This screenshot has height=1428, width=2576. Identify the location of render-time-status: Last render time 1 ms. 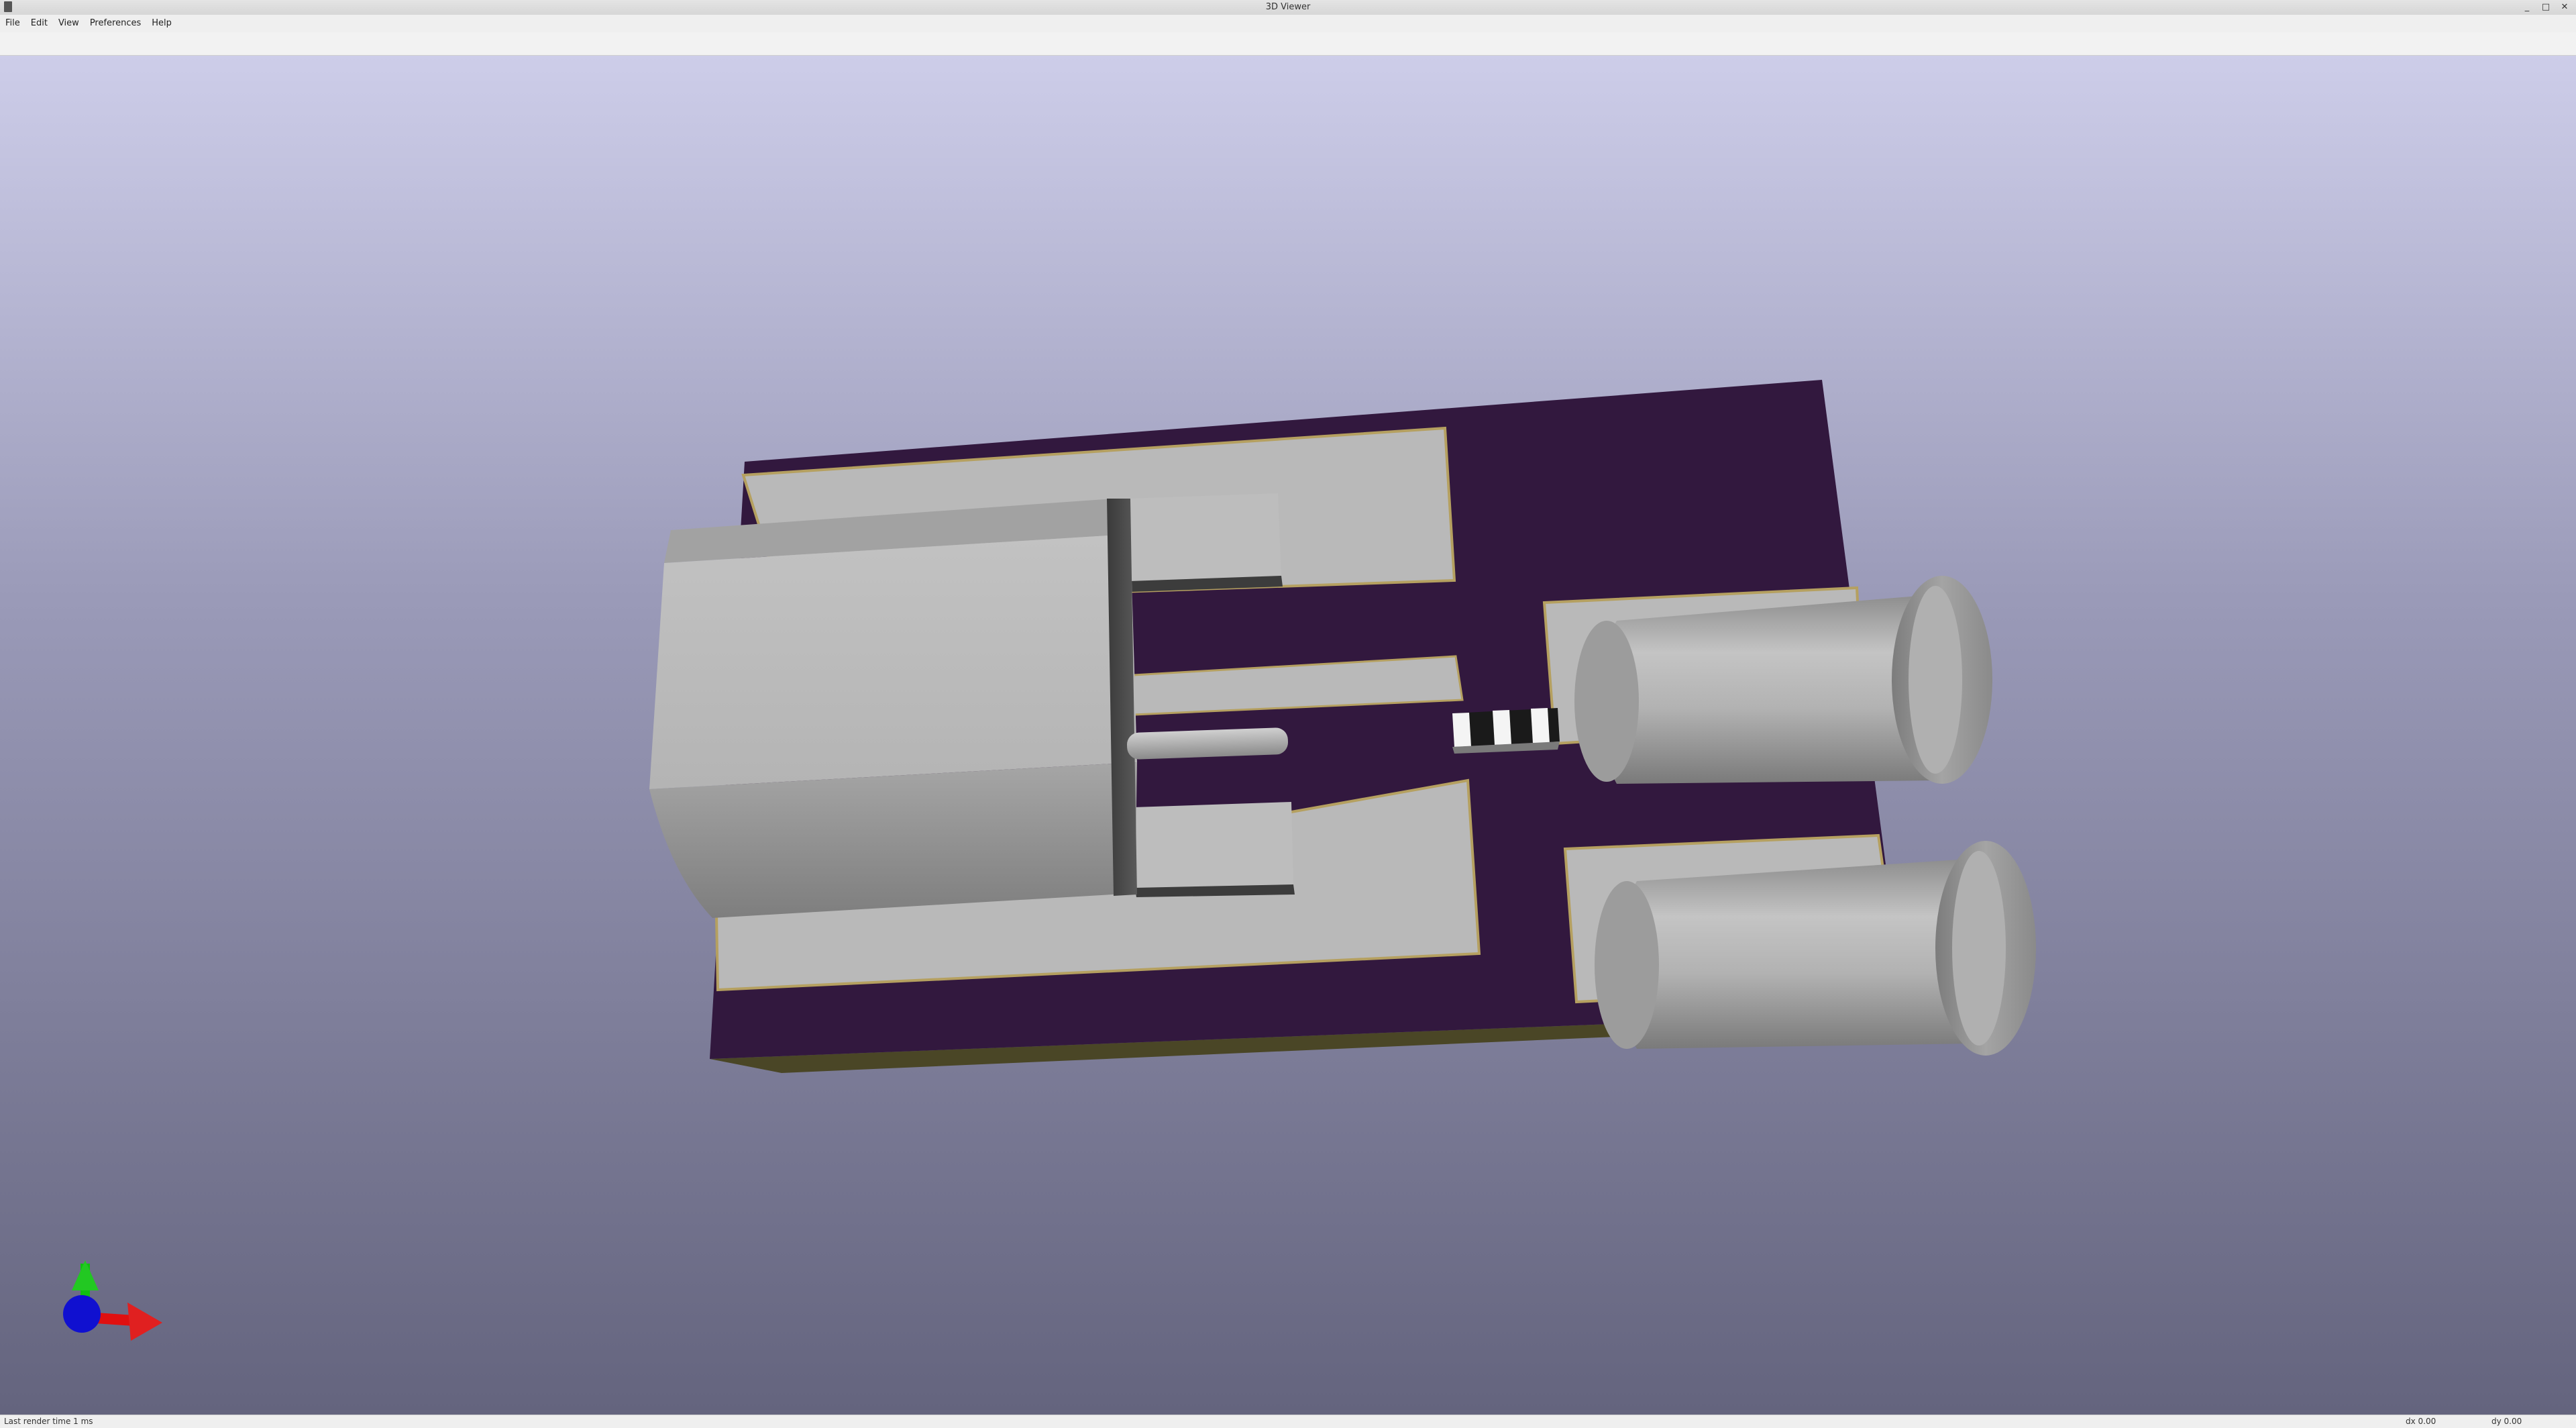
(48, 1421).